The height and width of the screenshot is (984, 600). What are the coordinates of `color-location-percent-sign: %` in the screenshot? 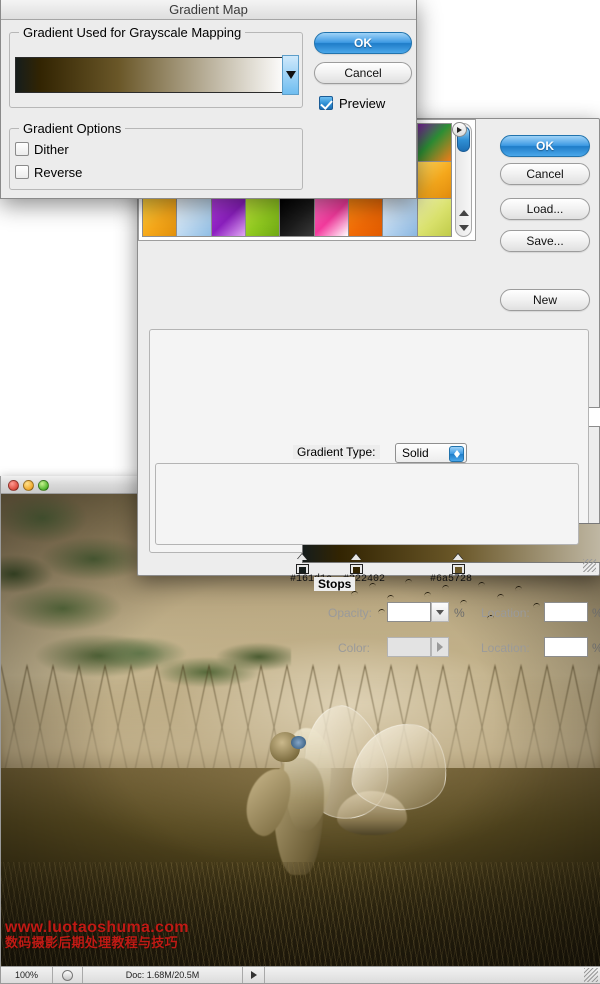 It's located at (596, 648).